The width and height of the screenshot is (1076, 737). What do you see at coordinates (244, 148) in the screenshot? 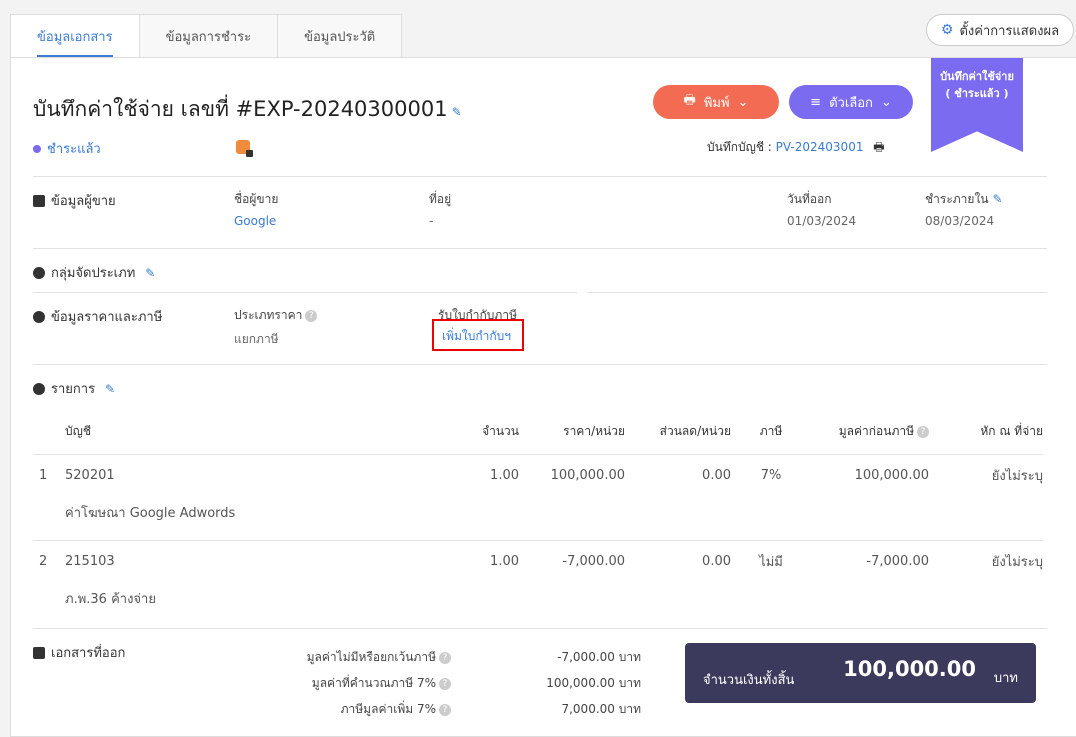
I see `locked-document-icon` at bounding box center [244, 148].